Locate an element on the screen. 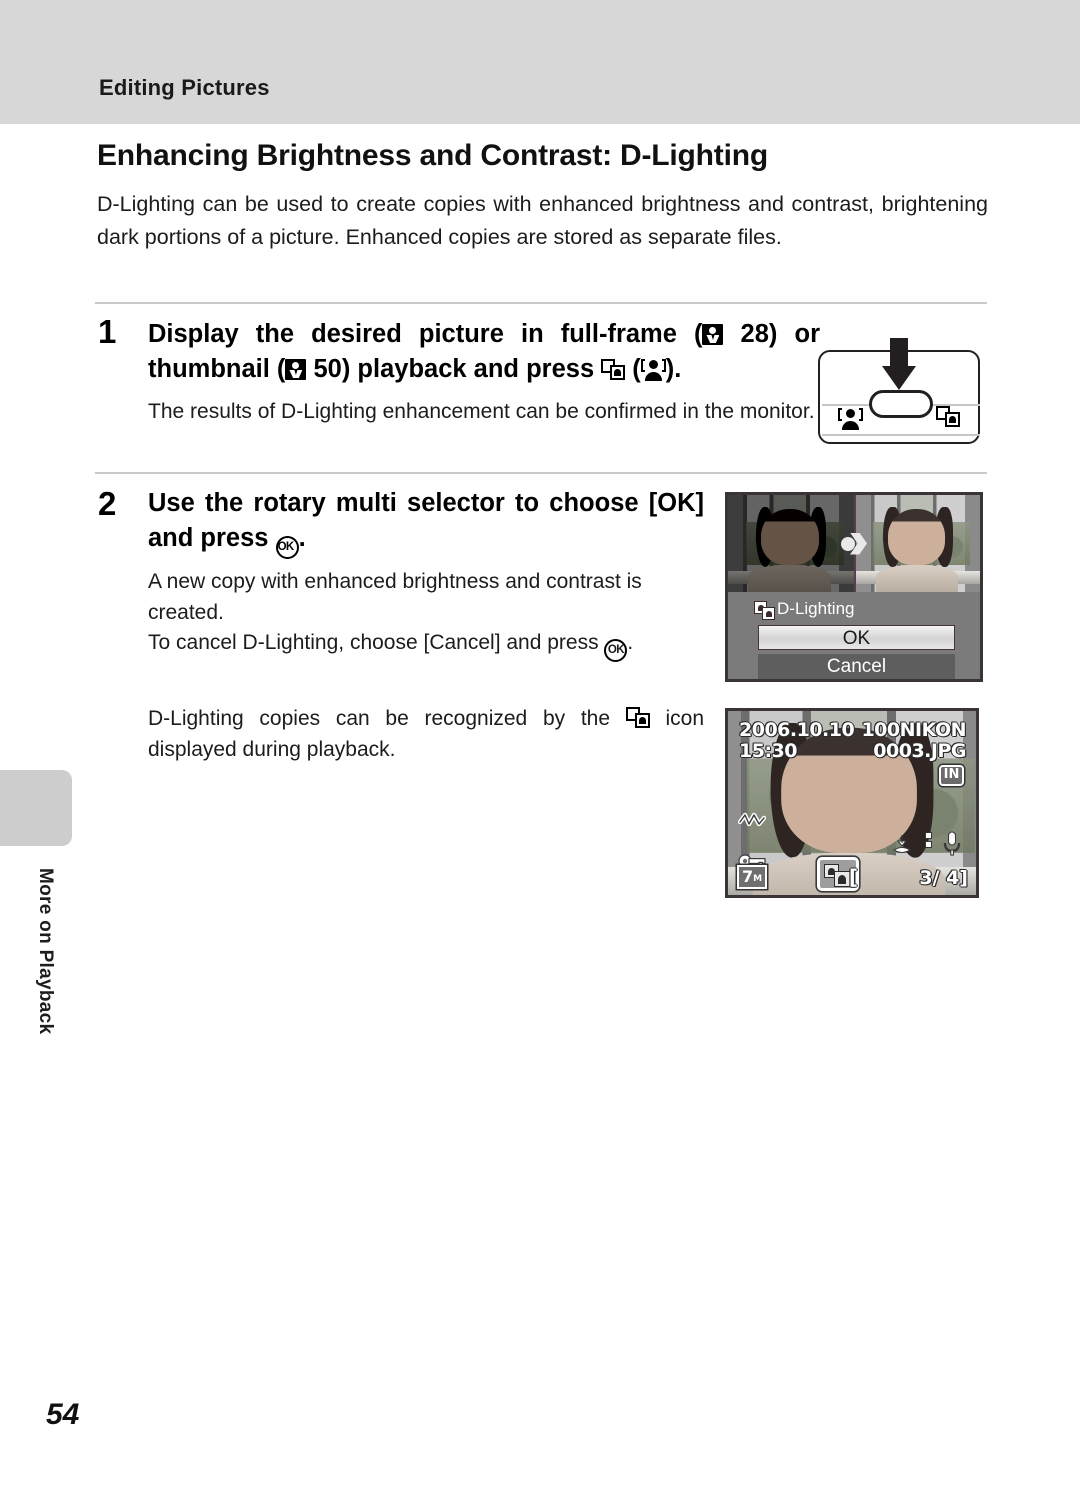  separator-dots-icon is located at coordinates (928, 842).